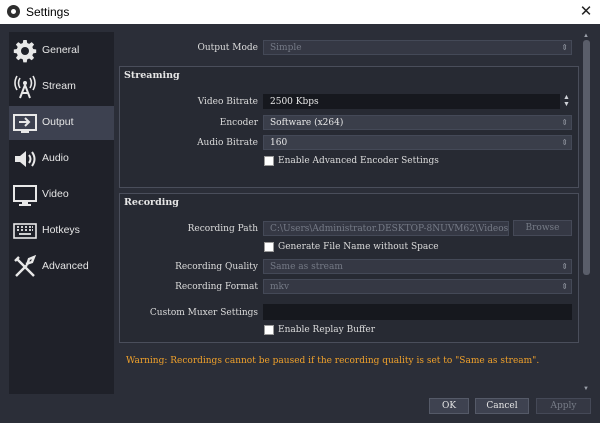 The image size is (600, 423). Describe the element at coordinates (25, 266) in the screenshot. I see `tools-icon` at that location.